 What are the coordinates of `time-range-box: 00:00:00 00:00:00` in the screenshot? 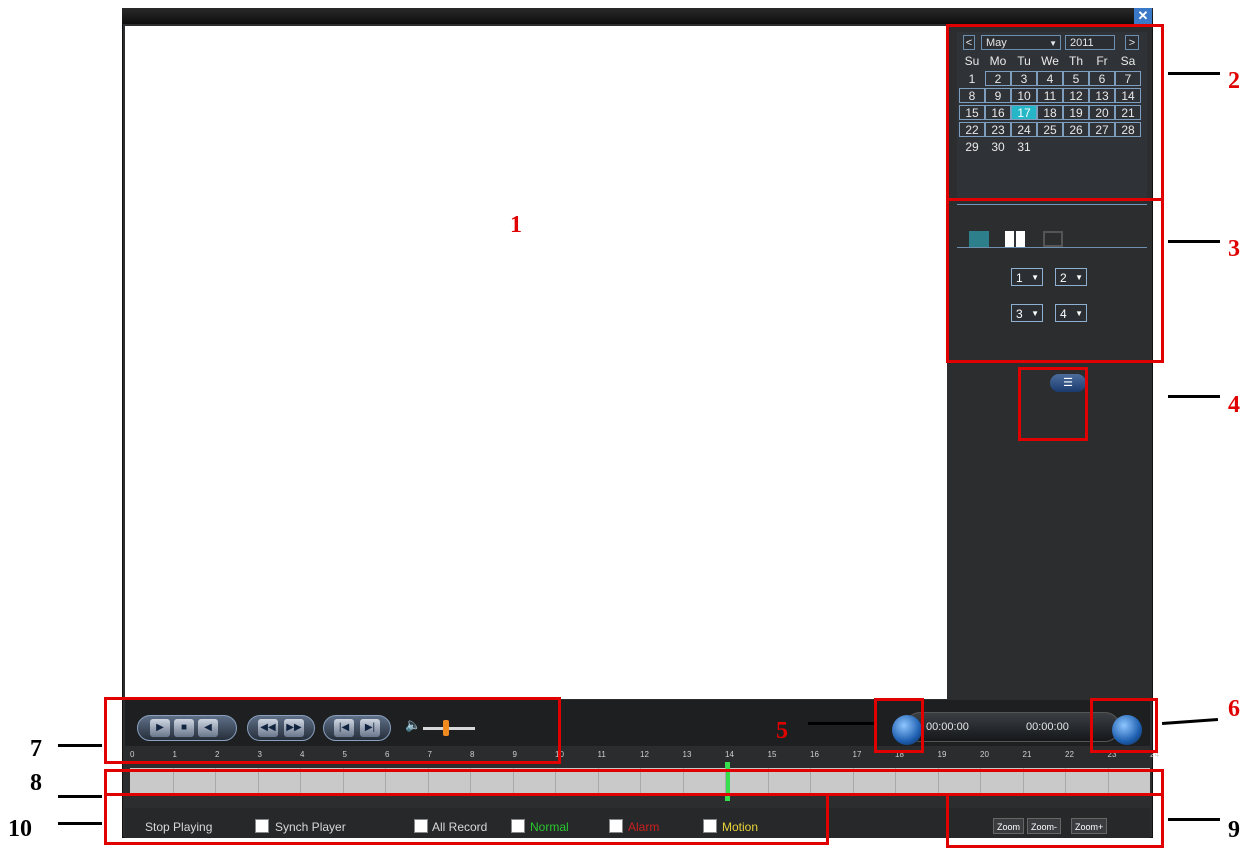 It's located at (1012, 727).